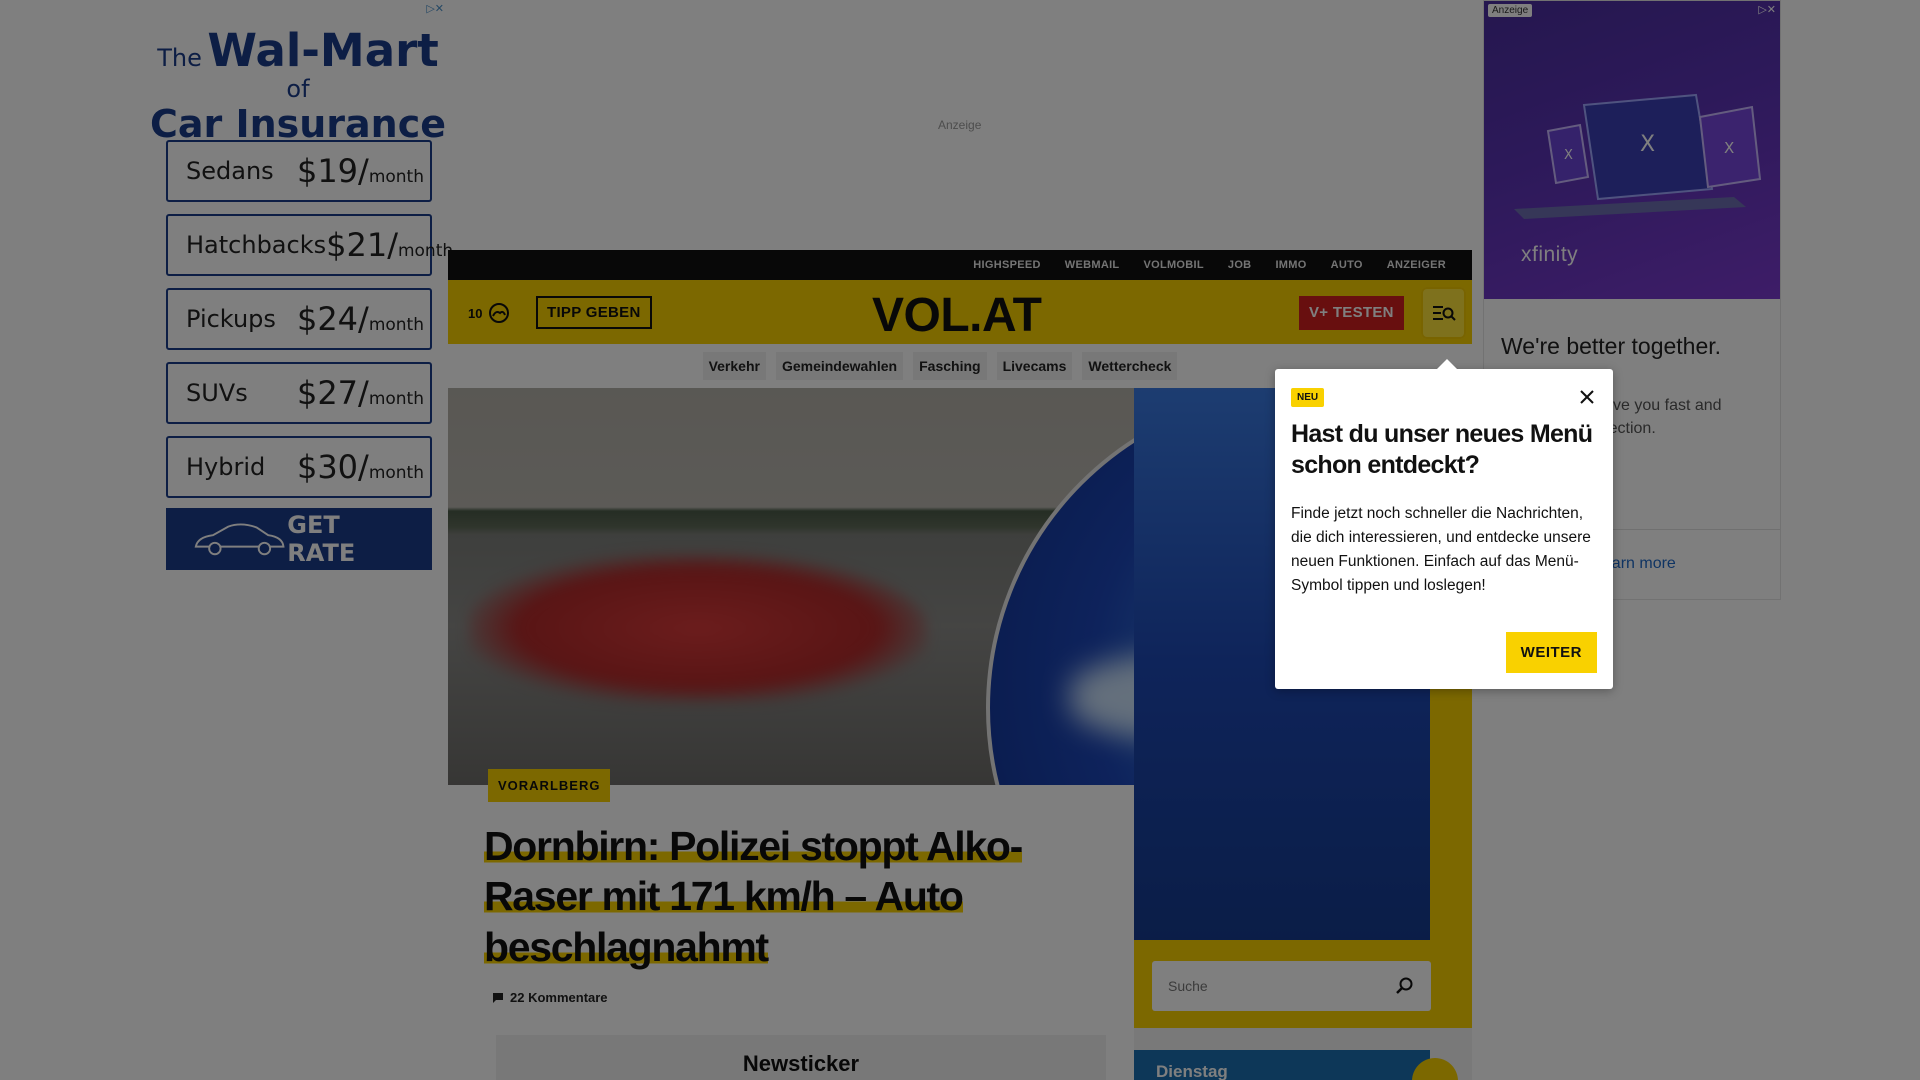 This screenshot has width=1920, height=1080. Describe the element at coordinates (239, 539) in the screenshot. I see `car-icon` at that location.